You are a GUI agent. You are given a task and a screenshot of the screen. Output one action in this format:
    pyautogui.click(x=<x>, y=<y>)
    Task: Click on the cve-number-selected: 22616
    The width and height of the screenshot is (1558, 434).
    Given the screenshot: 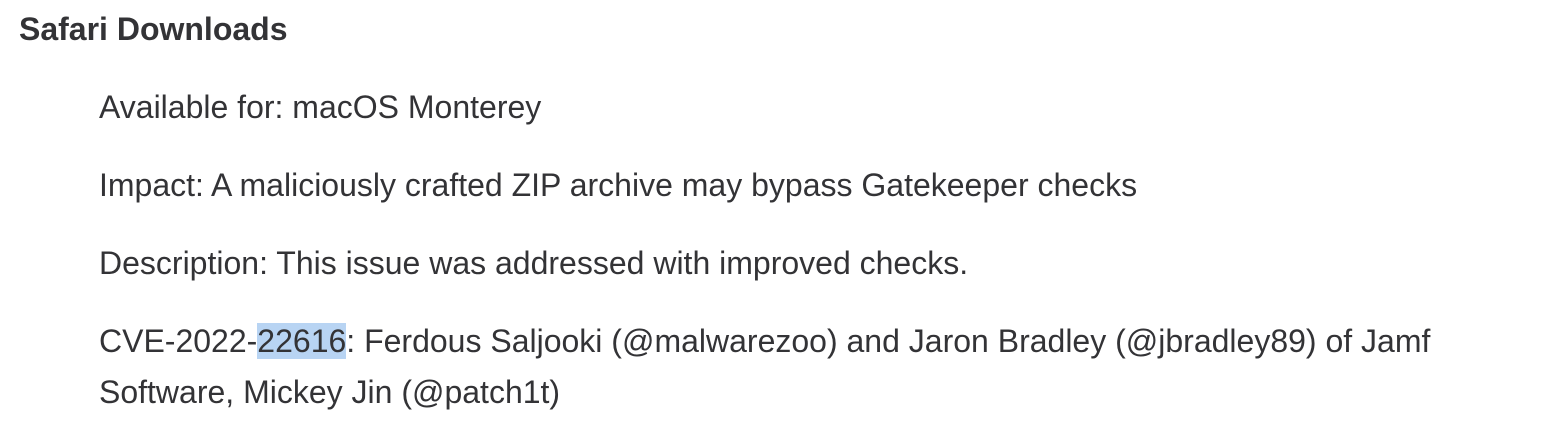 What is the action you would take?
    pyautogui.click(x=302, y=341)
    